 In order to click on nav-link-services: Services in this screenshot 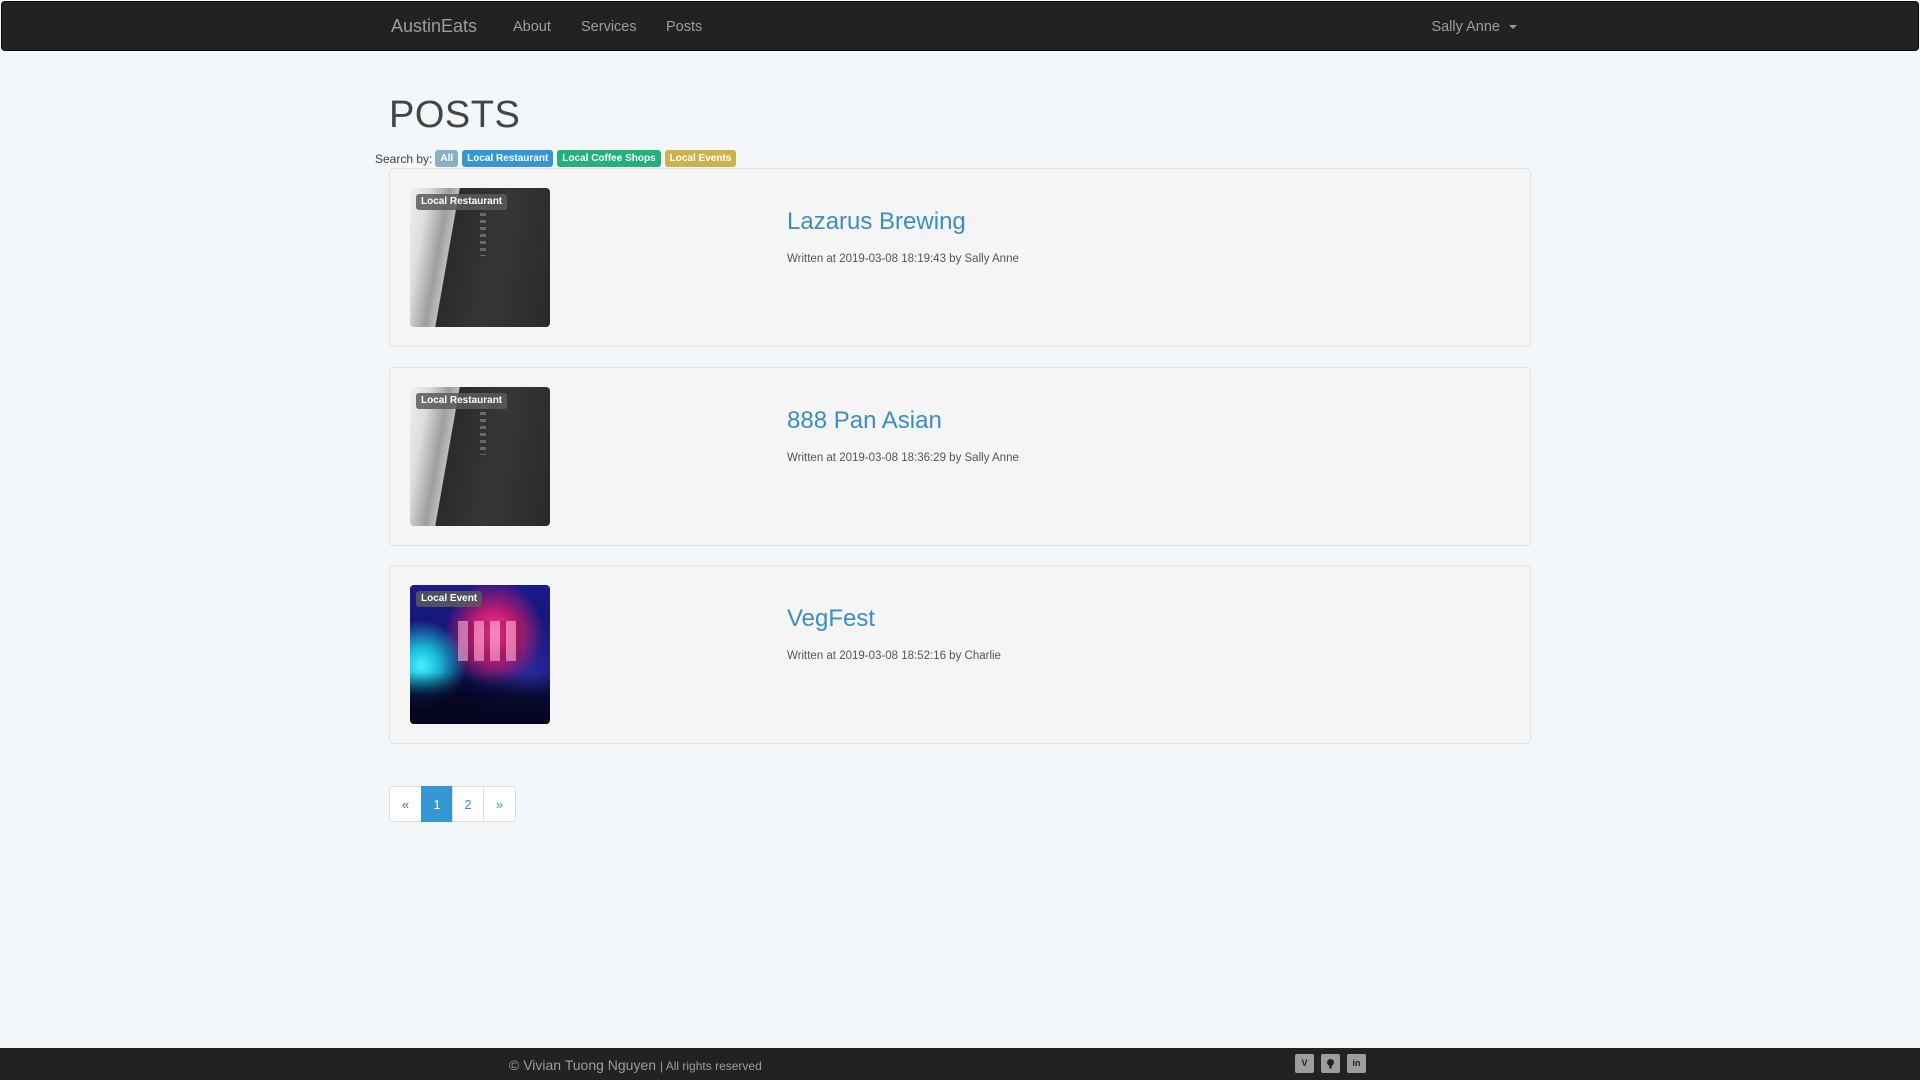, I will do `click(609, 27)`.